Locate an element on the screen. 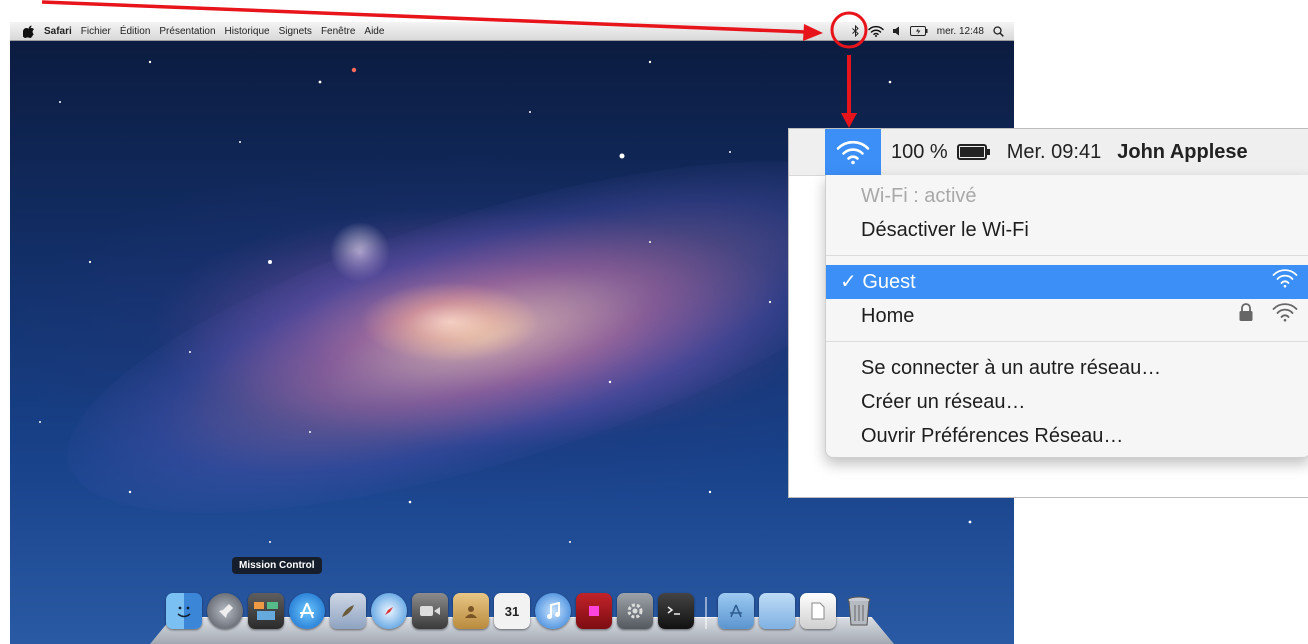  battery-icon-large is located at coordinates (973, 152).